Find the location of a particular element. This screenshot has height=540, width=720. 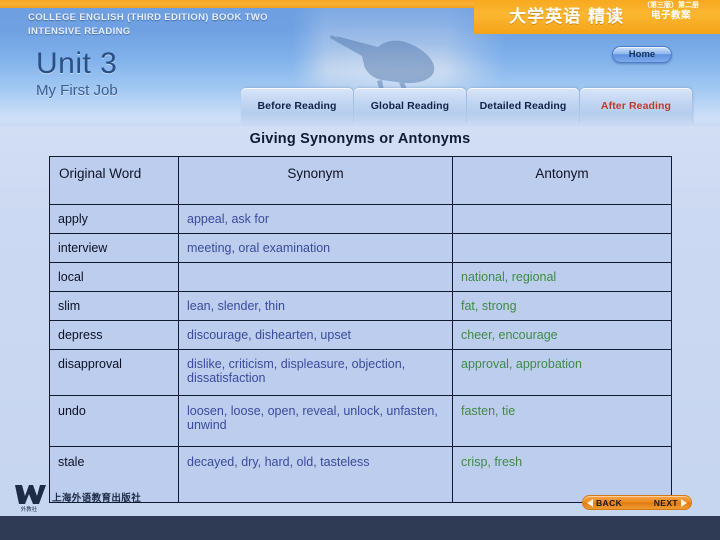

svg-text: 外教社 is located at coordinates (29, 508).